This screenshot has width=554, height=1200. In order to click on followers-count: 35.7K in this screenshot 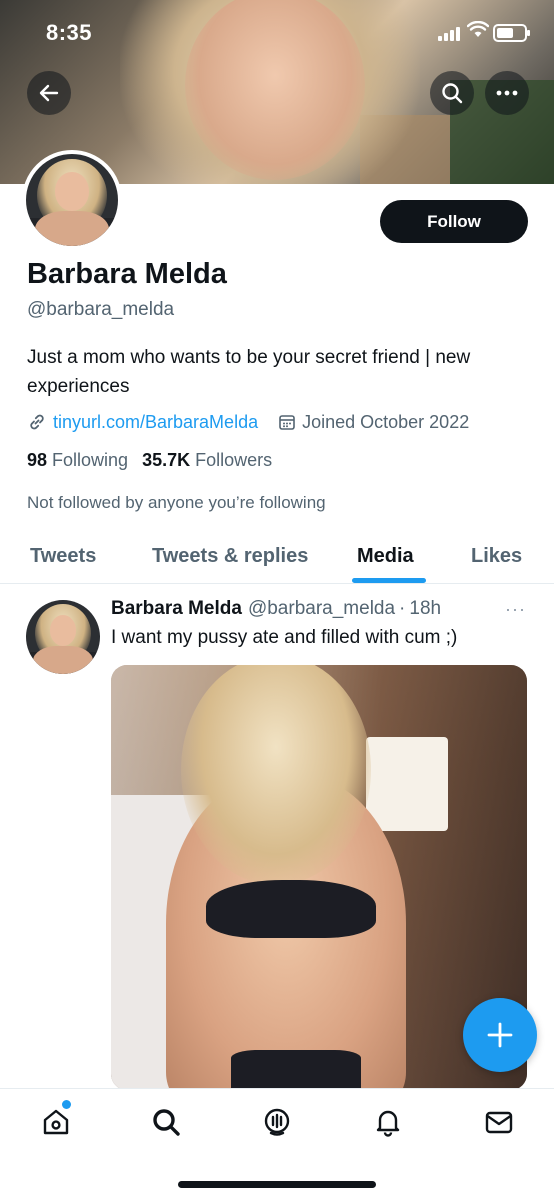, I will do `click(166, 460)`.